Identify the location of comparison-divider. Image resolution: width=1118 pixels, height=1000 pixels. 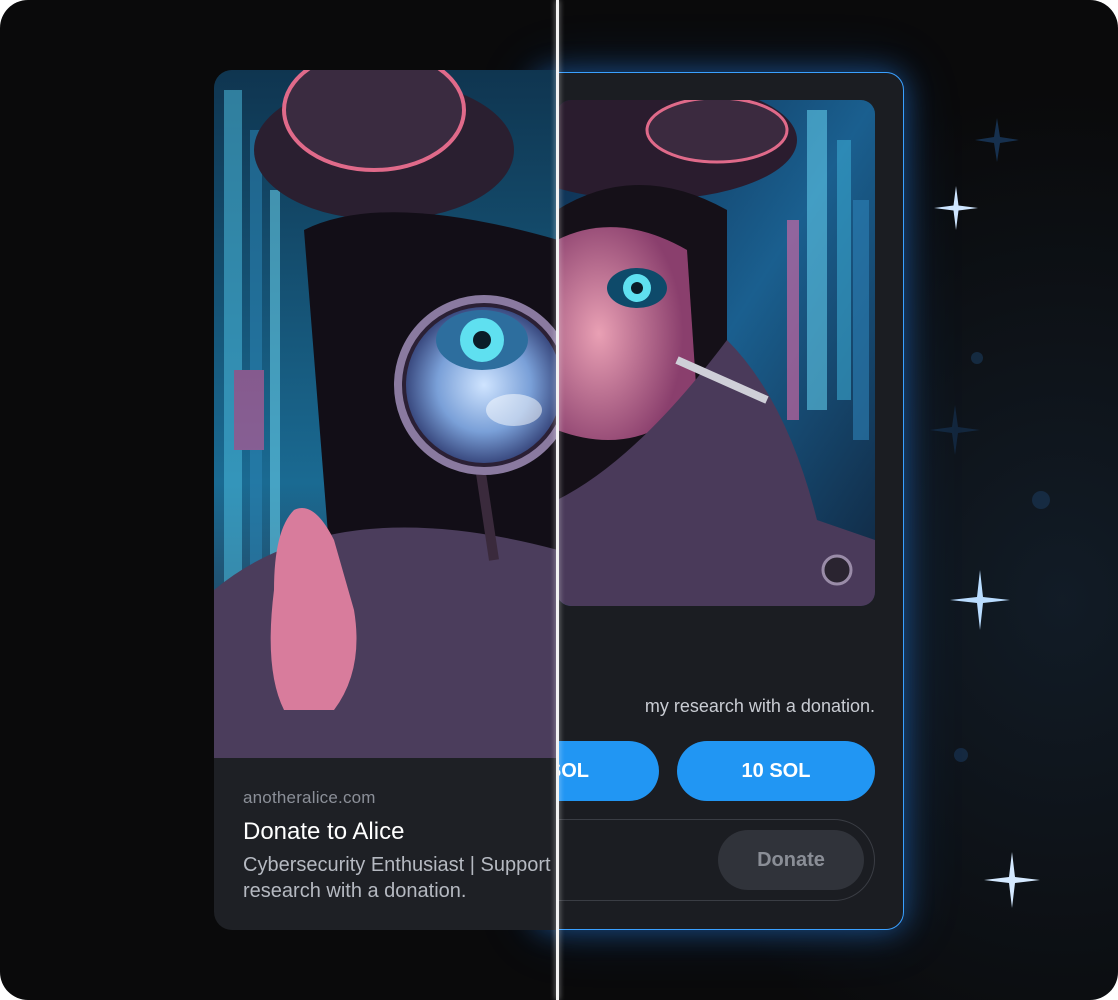
(557, 500).